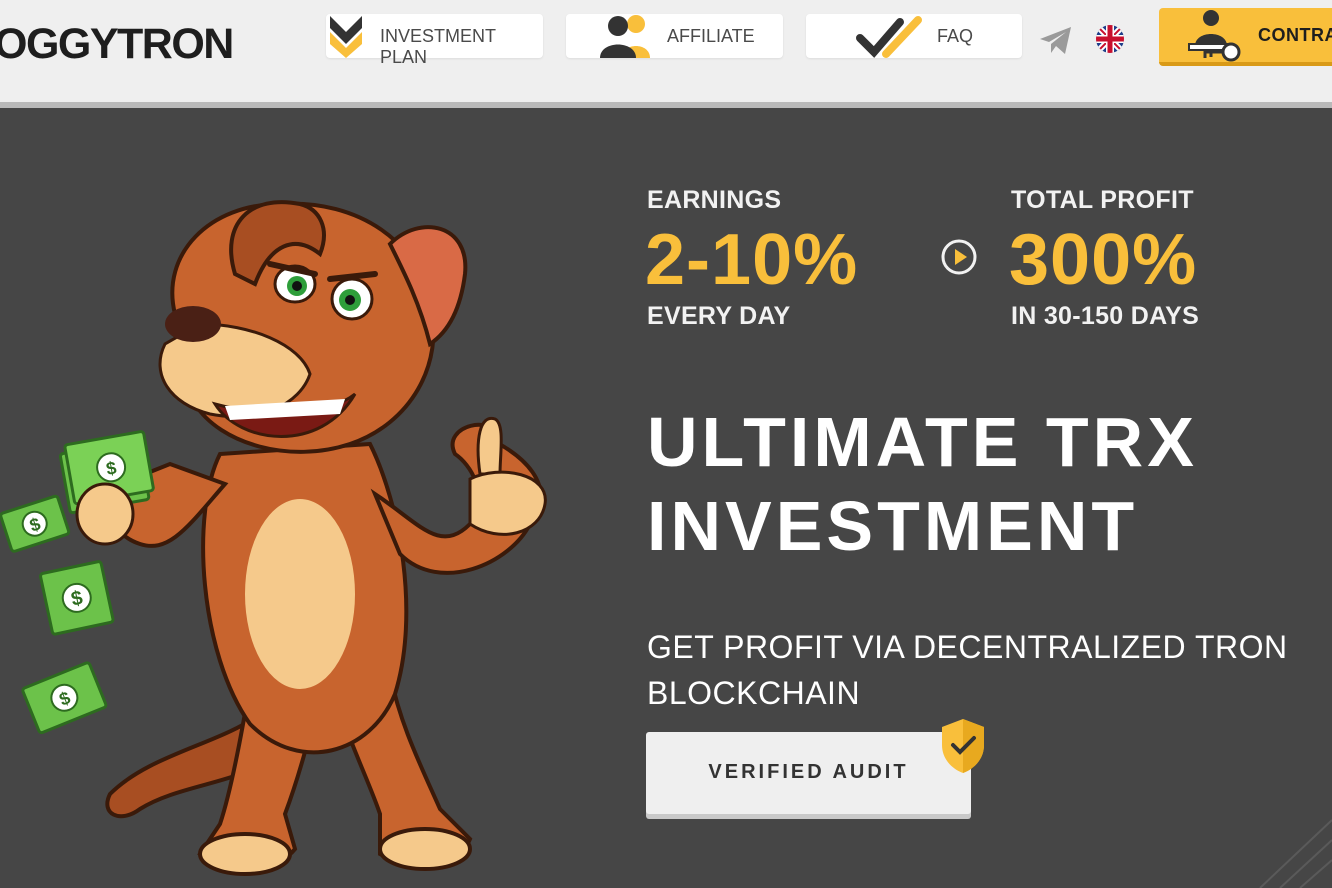 Image resolution: width=1332 pixels, height=888 pixels. I want to click on verified-audit-label: VERIFIED AUDIT, so click(808, 772).